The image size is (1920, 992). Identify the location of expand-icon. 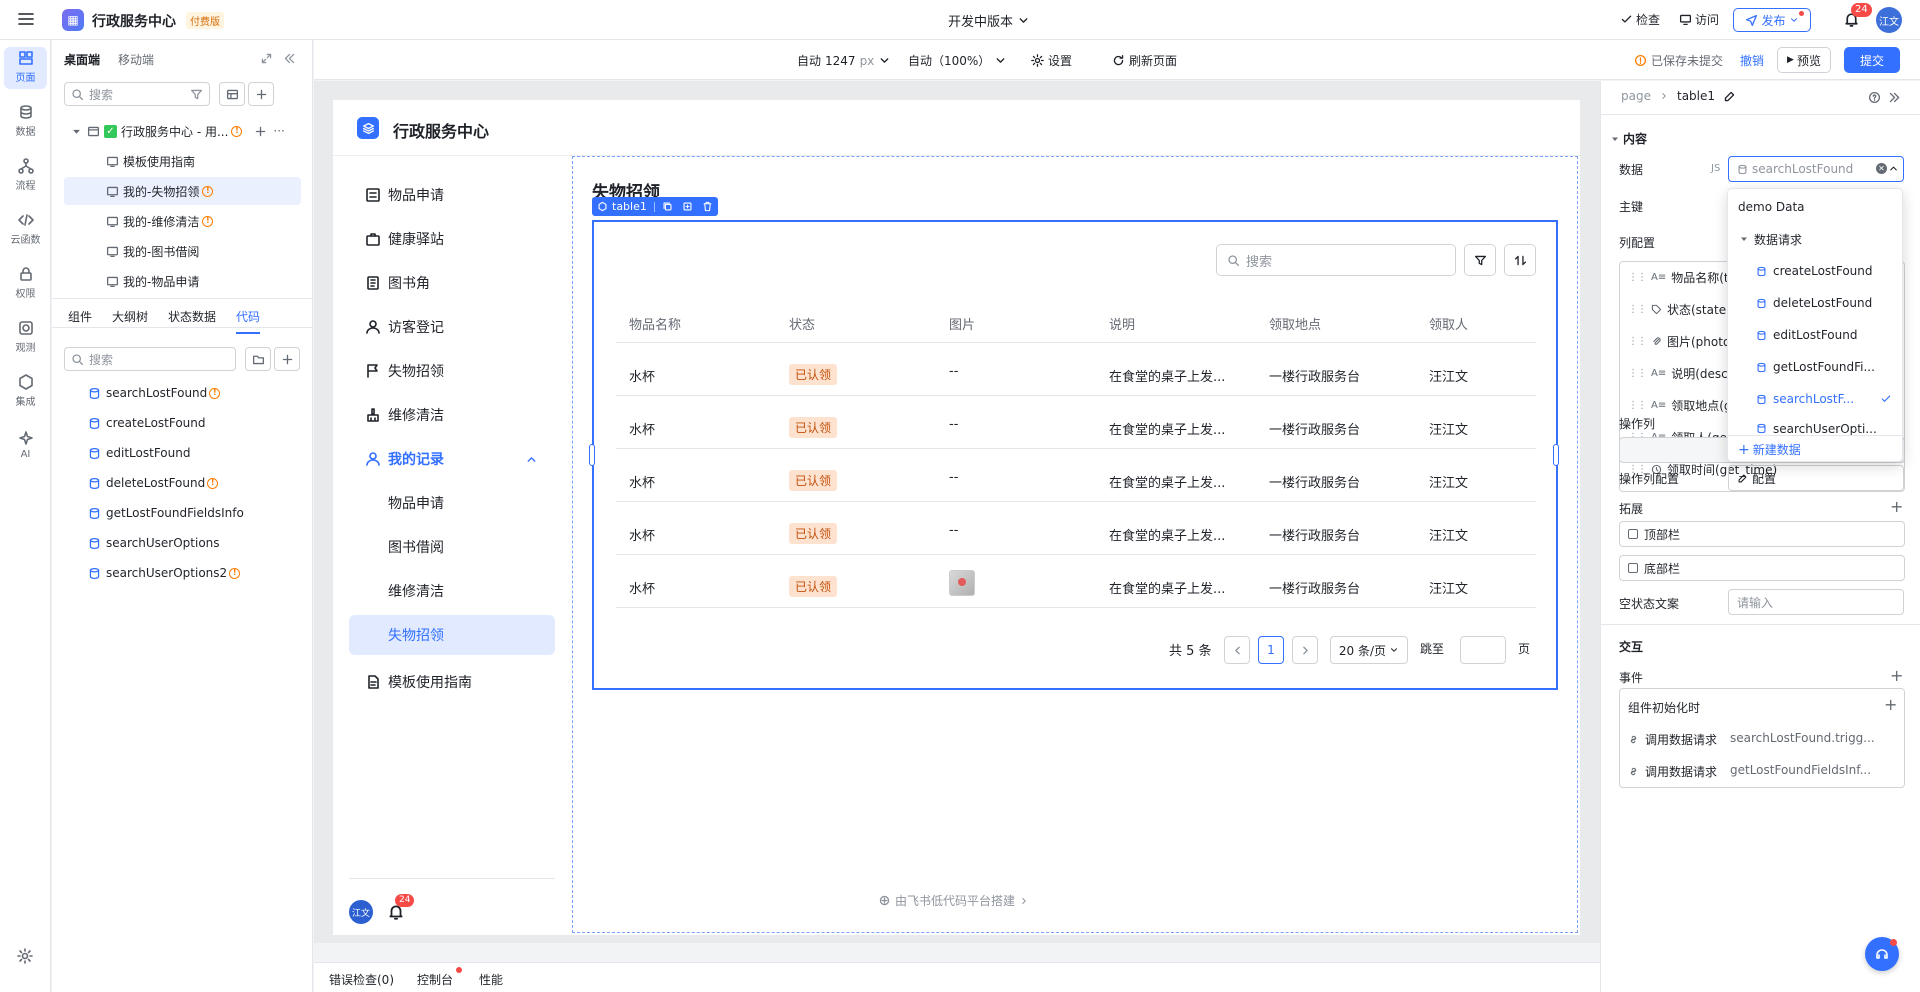
(266, 58).